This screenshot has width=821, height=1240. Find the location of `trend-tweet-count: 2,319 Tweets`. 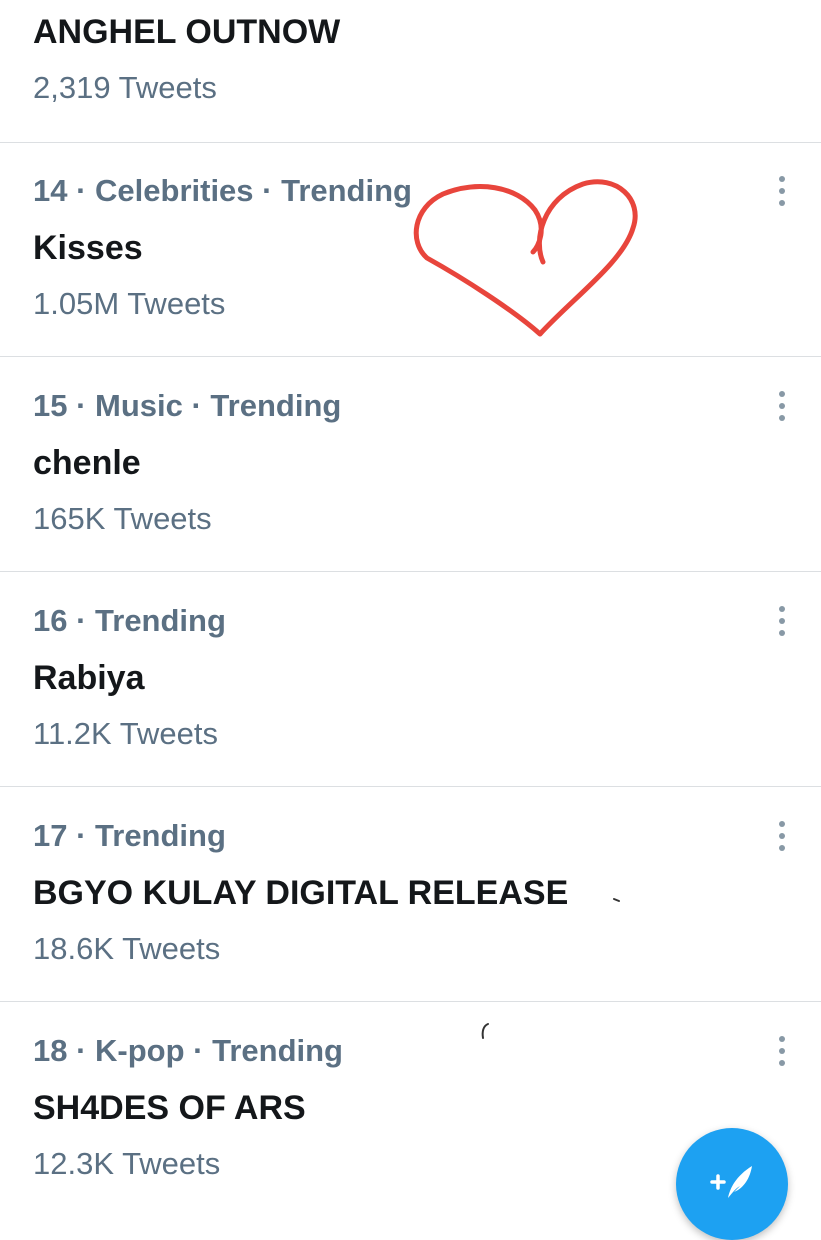

trend-tweet-count: 2,319 Tweets is located at coordinates (125, 87).